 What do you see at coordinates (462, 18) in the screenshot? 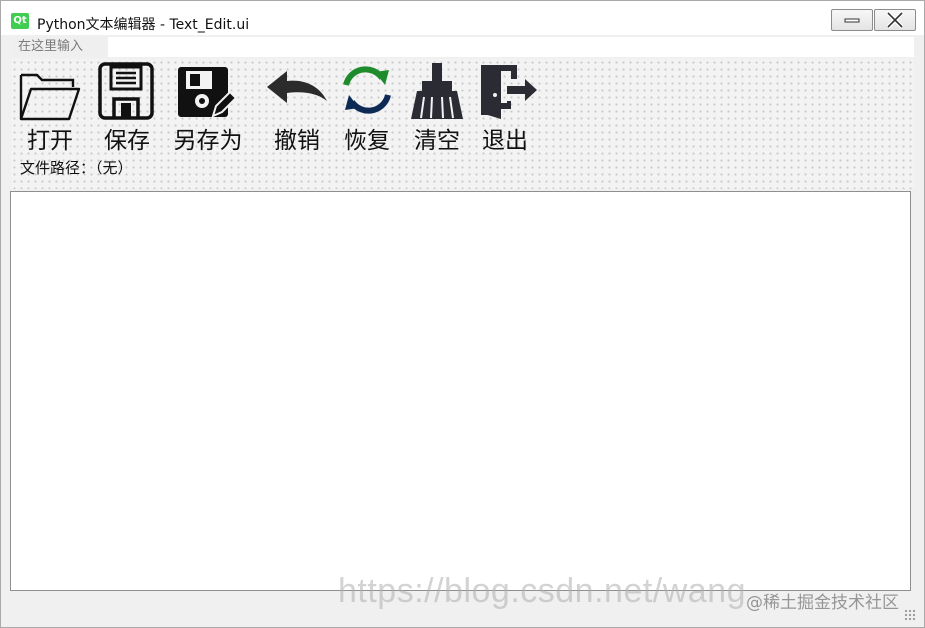
I see `title-bar: Qt Python文本编辑器 - Text_Edit.ui` at bounding box center [462, 18].